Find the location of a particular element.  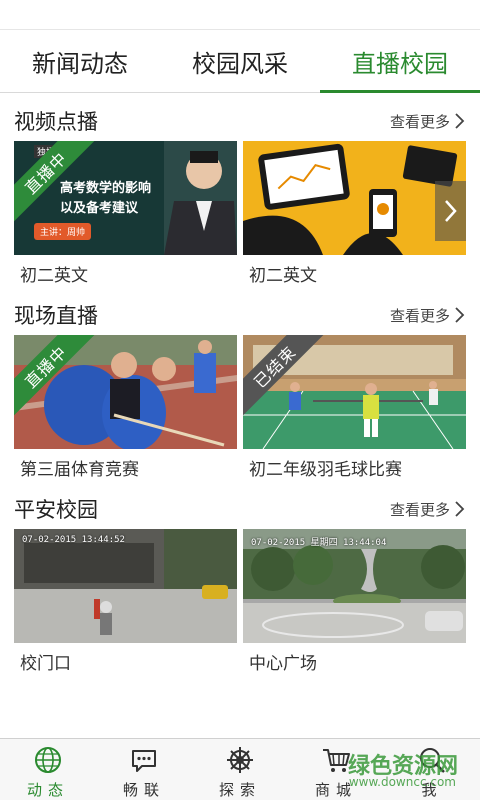

camera-thumbnail: 07-02-2015 星期四 13:44:04 is located at coordinates (354, 586).